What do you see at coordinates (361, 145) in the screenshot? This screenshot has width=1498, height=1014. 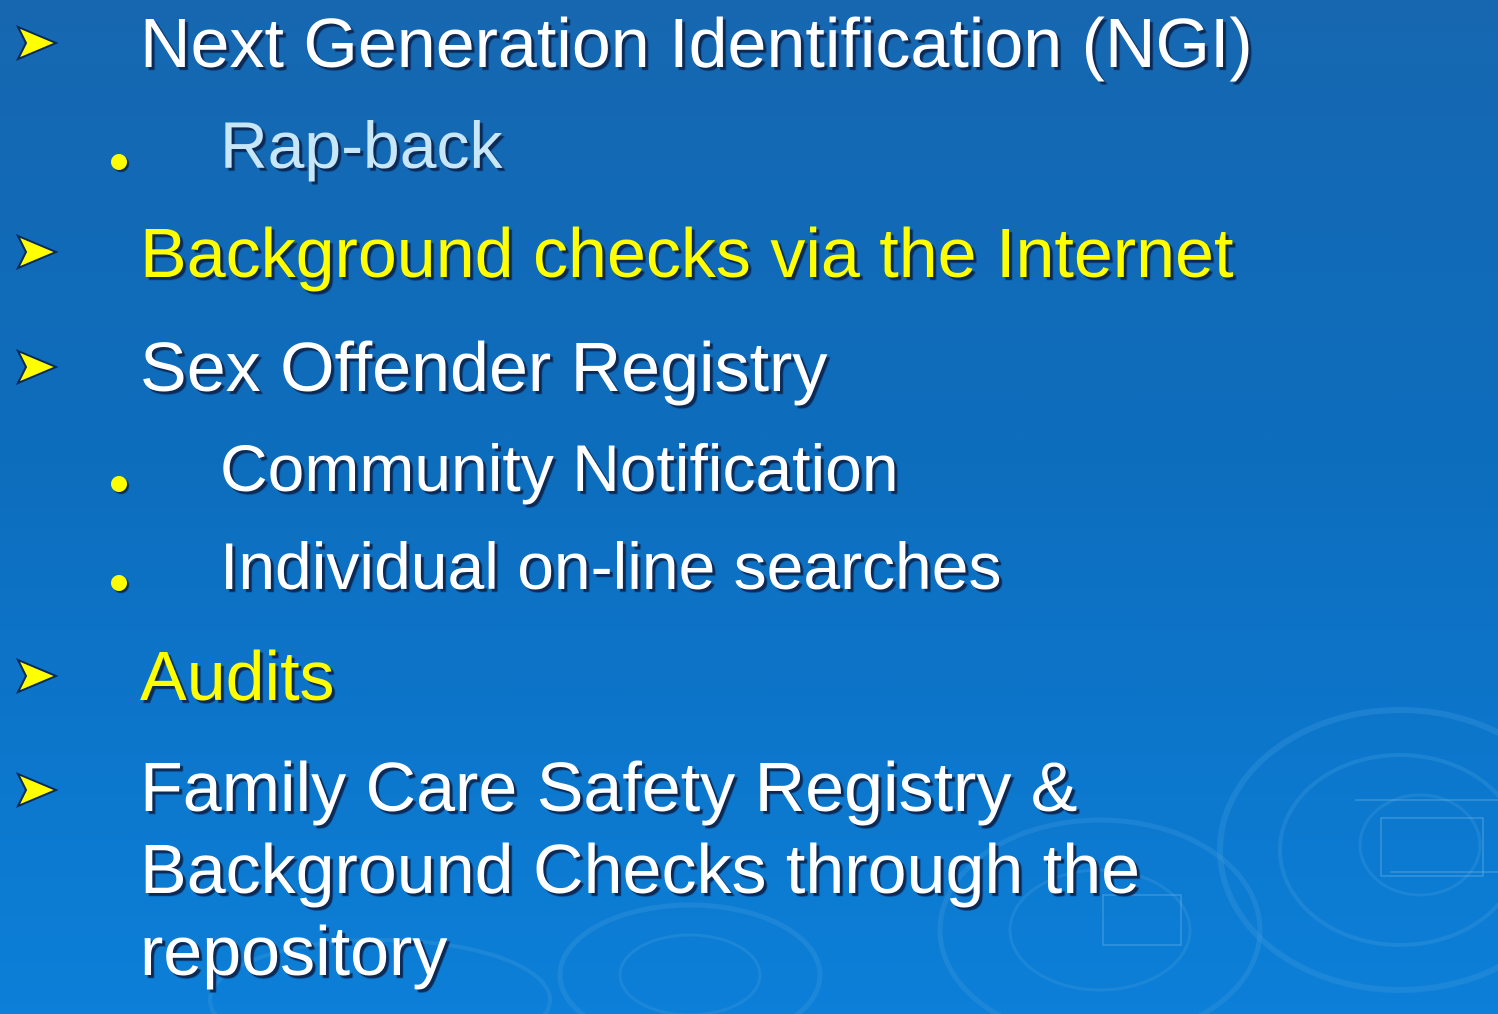 I see `sub-item-rap-back: Rap-back` at bounding box center [361, 145].